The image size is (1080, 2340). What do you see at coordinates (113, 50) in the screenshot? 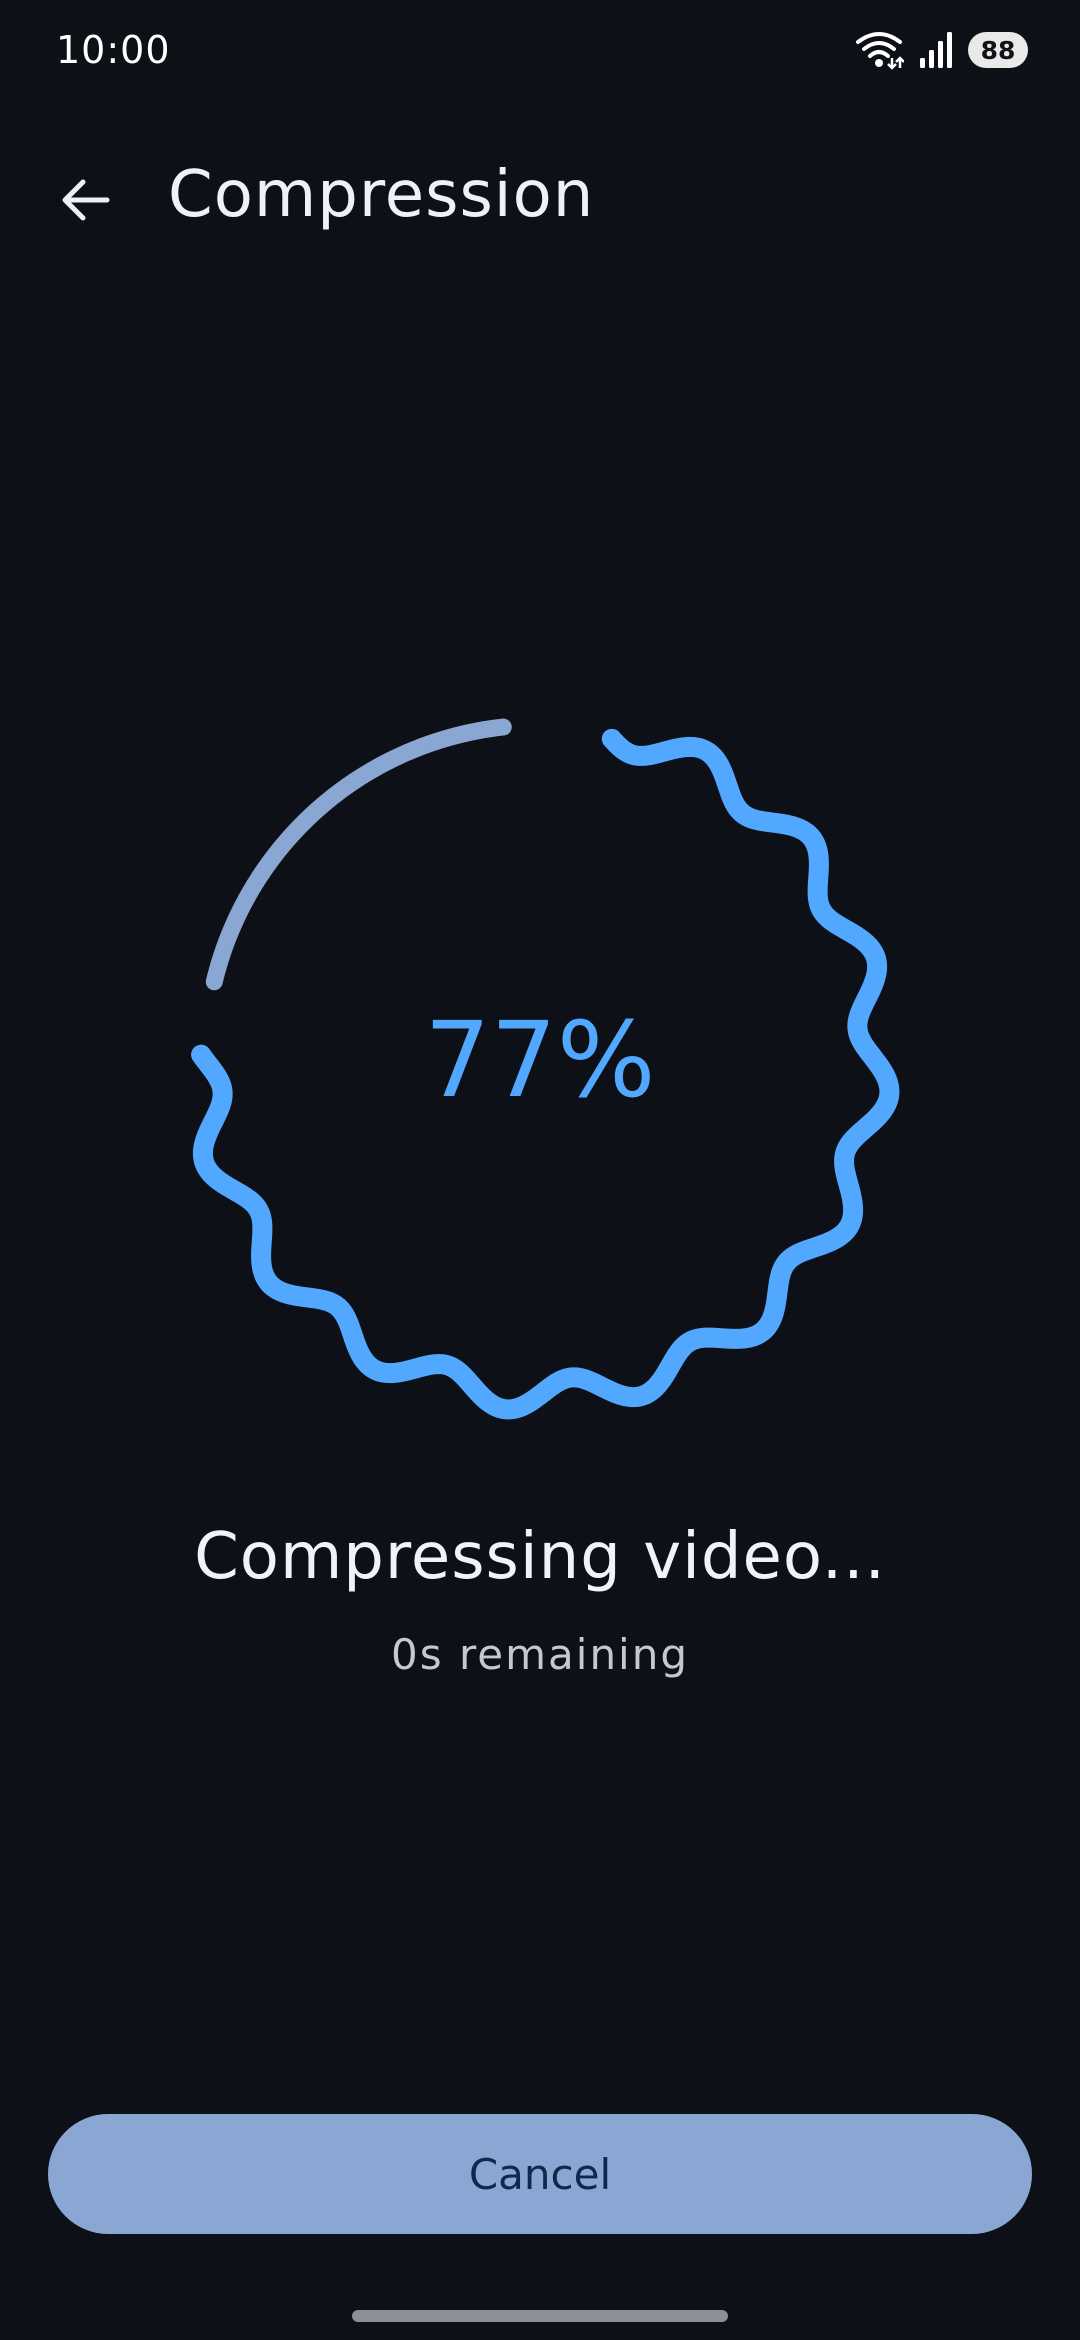
I see `status-time: 10:00` at bounding box center [113, 50].